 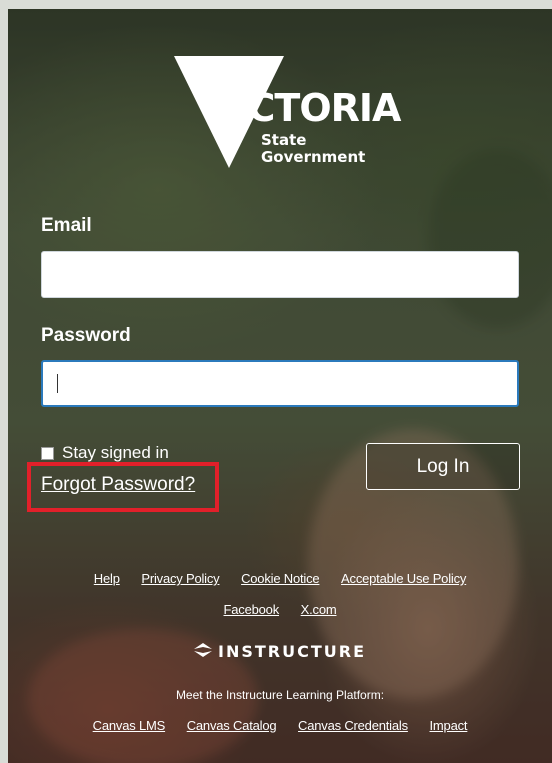 I want to click on instructure-tagline: Meet the Instructure Learning Platform:, so click(x=280, y=695).